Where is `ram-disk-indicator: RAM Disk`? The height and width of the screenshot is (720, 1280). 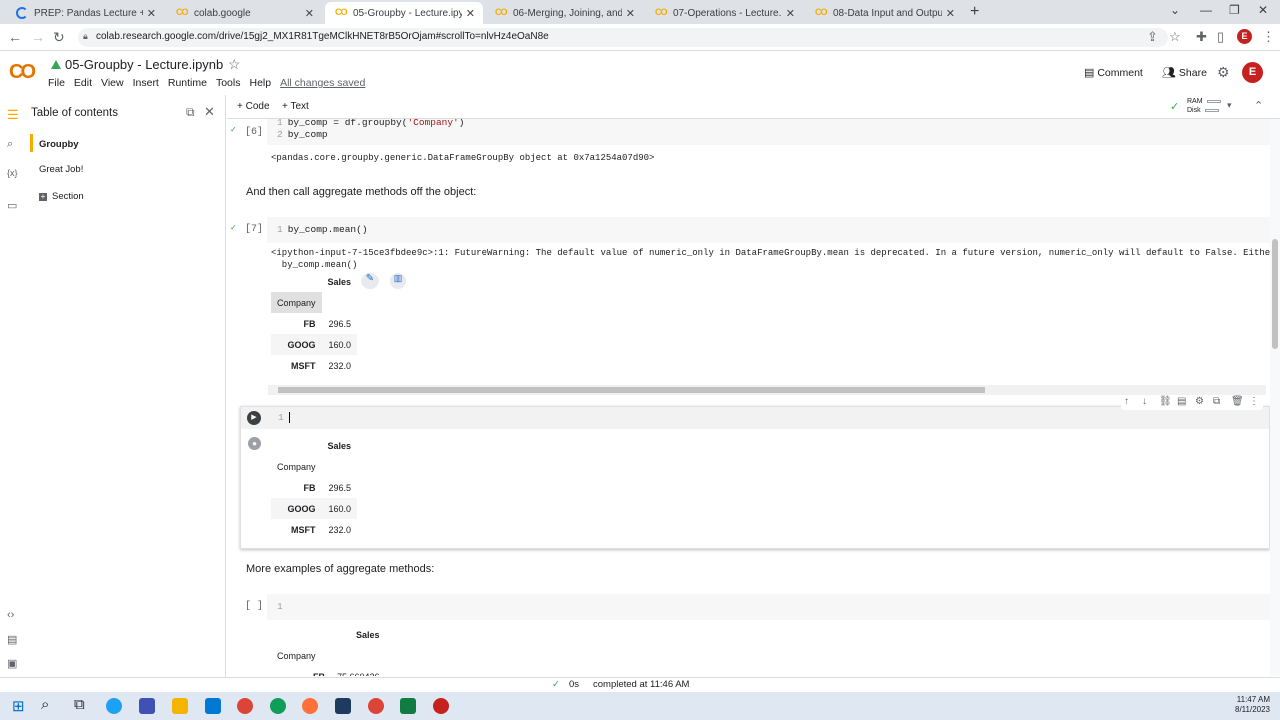
ram-disk-indicator: RAM Disk is located at coordinates (1204, 106).